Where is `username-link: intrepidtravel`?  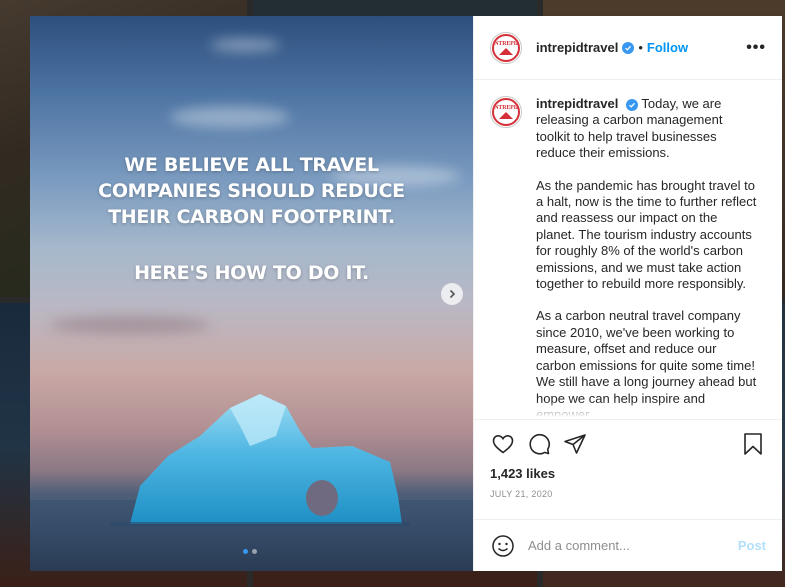 username-link: intrepidtravel is located at coordinates (577, 47).